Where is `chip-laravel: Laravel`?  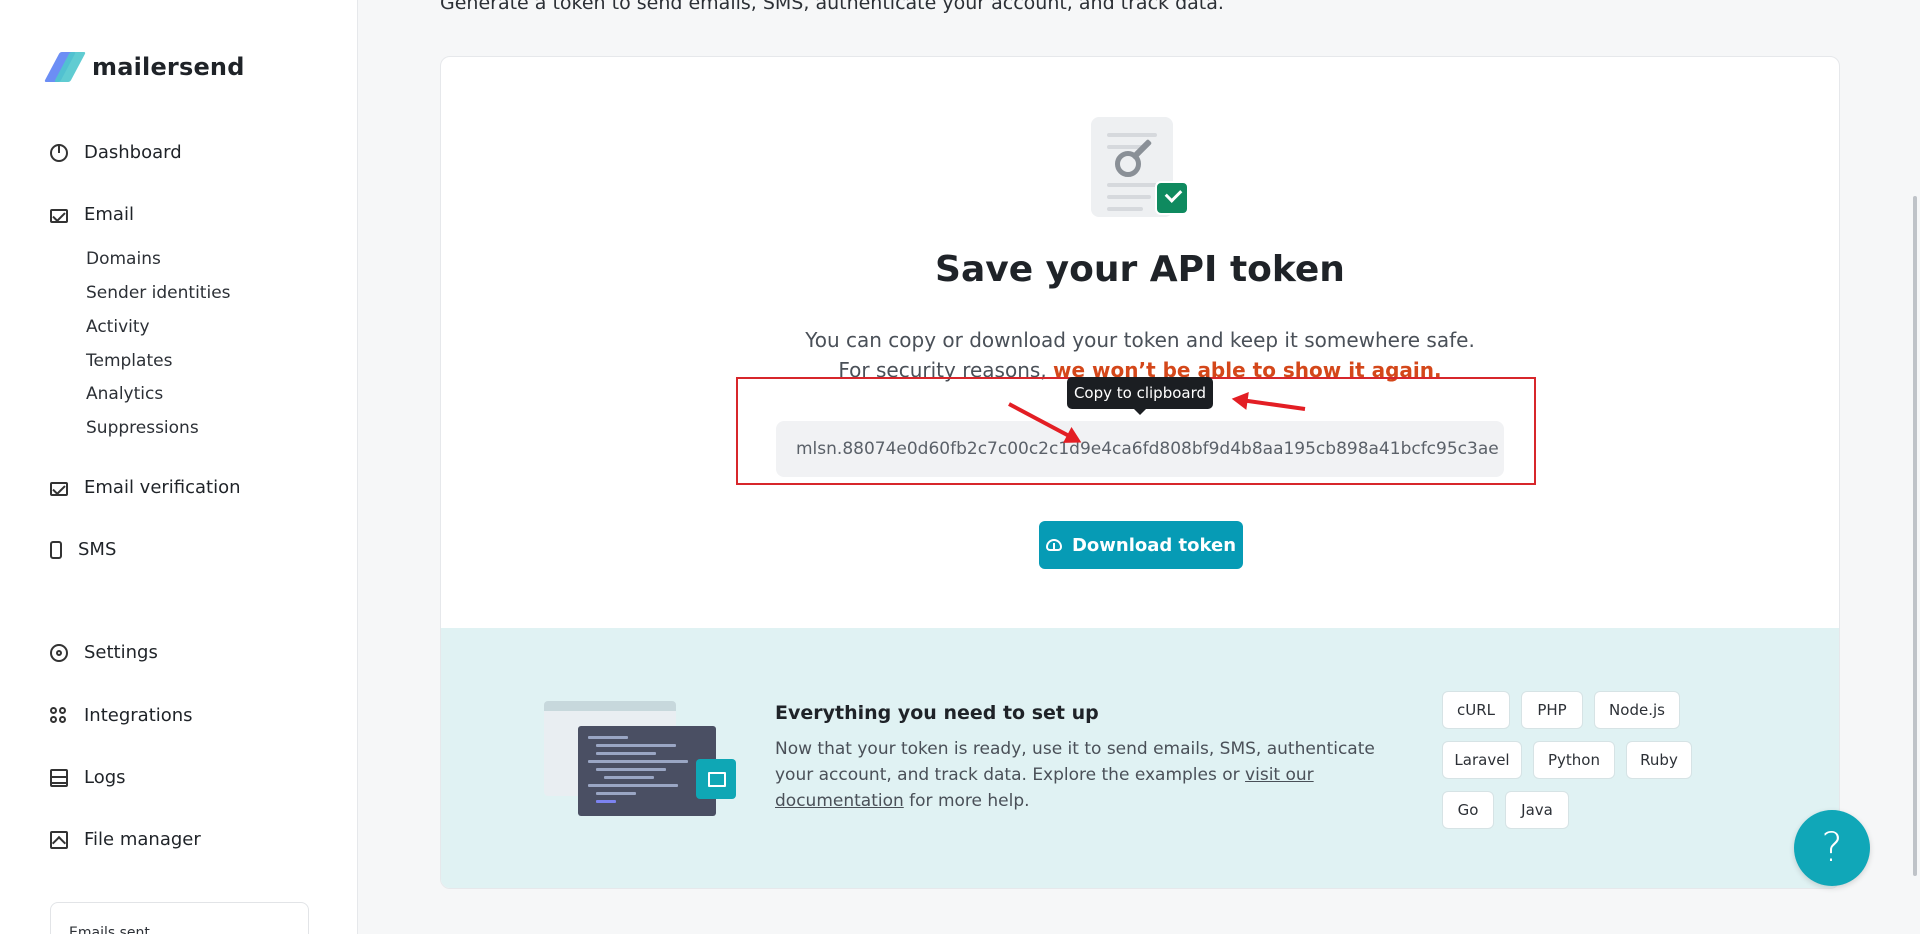 chip-laravel: Laravel is located at coordinates (1482, 760).